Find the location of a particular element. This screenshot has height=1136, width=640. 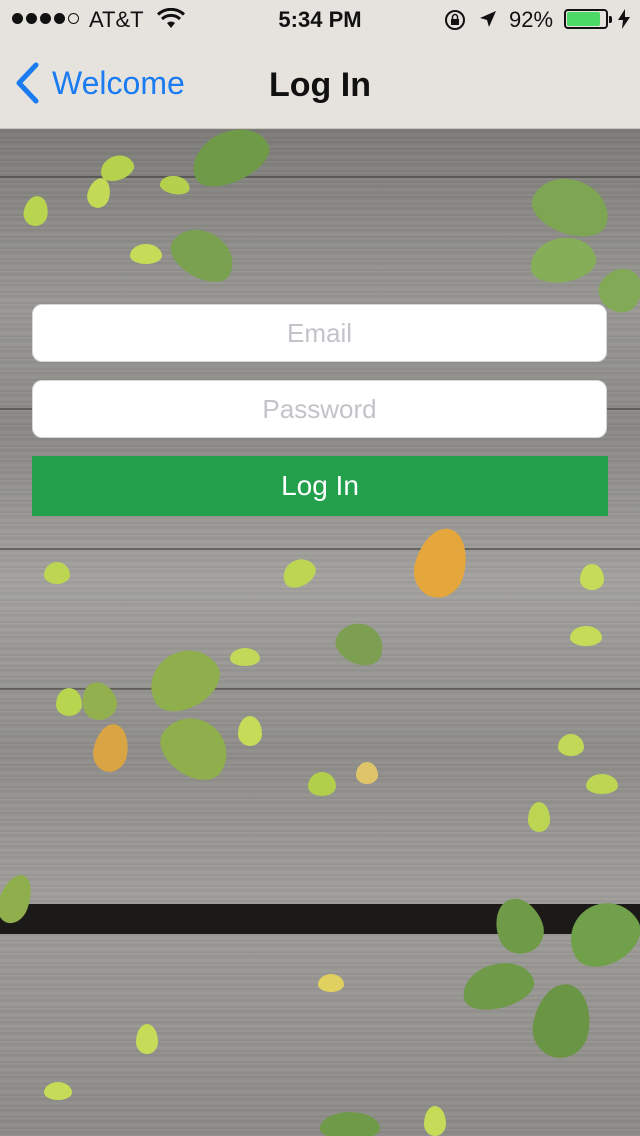

location-arrow-icon is located at coordinates (488, 19).